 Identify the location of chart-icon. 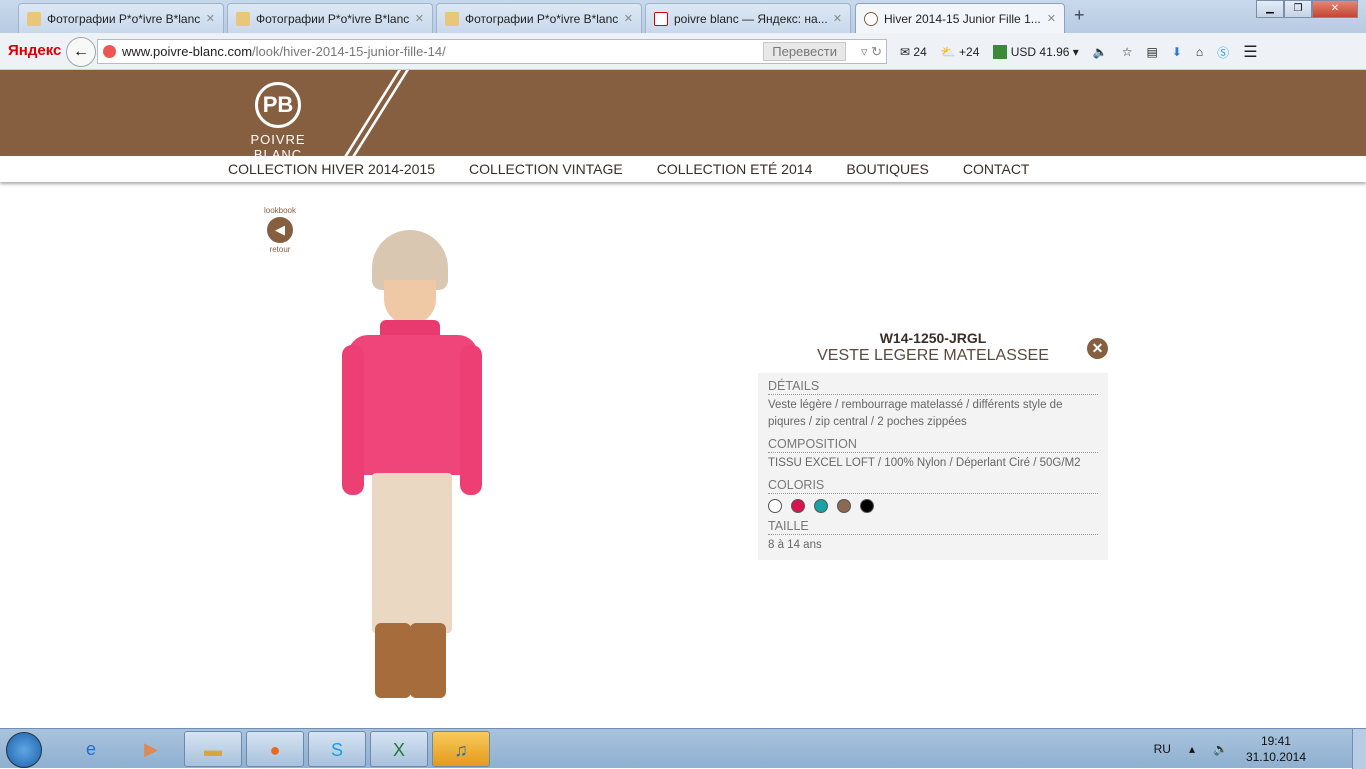
(1000, 52).